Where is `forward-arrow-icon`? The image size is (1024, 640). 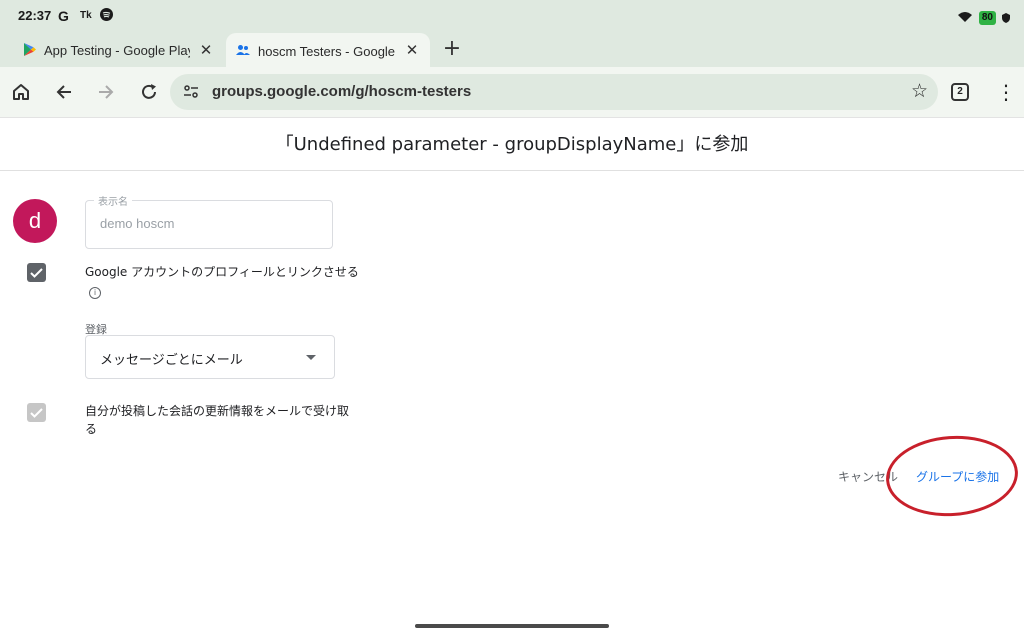
forward-arrow-icon is located at coordinates (106, 92).